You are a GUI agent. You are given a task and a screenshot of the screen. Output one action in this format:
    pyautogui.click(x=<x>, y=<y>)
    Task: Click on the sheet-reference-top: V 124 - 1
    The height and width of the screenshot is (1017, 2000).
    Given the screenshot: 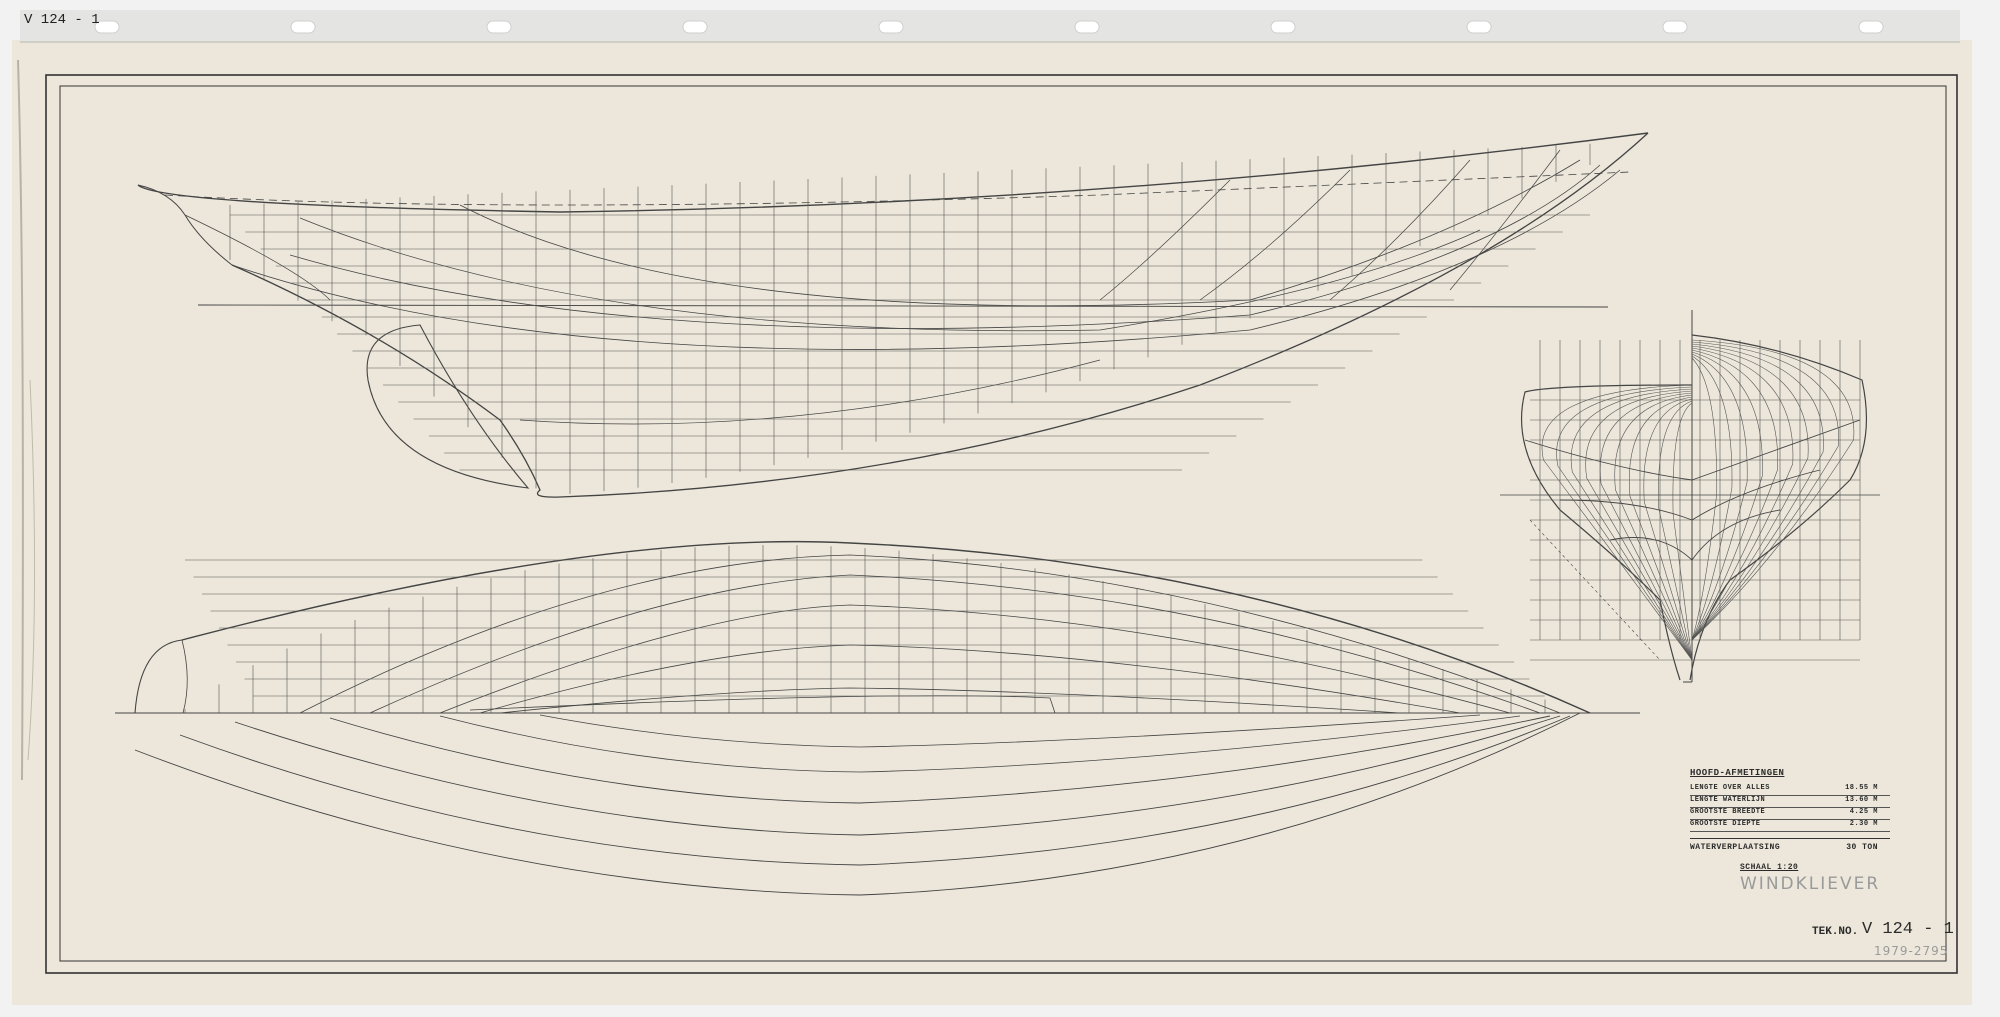 What is the action you would take?
    pyautogui.click(x=62, y=20)
    